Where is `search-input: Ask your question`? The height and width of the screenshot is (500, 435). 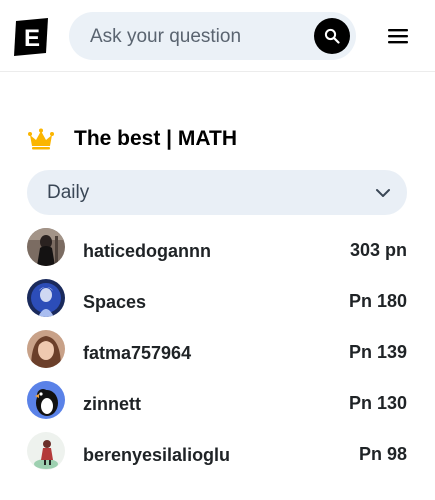 search-input: Ask your question is located at coordinates (165, 37).